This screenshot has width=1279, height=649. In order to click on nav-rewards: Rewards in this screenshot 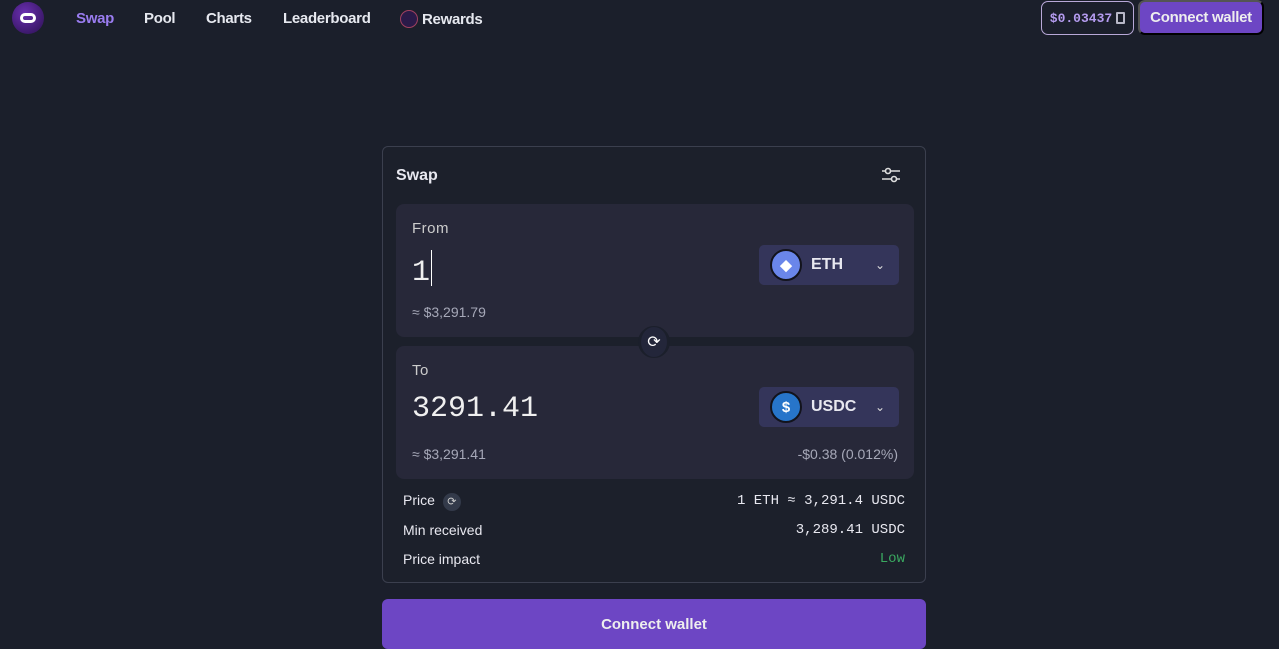, I will do `click(441, 19)`.